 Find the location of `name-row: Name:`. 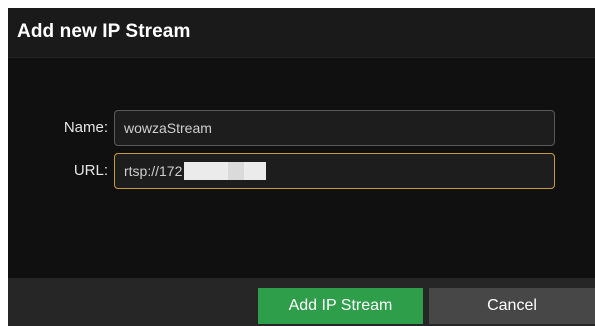

name-row: Name: is located at coordinates (301, 128).